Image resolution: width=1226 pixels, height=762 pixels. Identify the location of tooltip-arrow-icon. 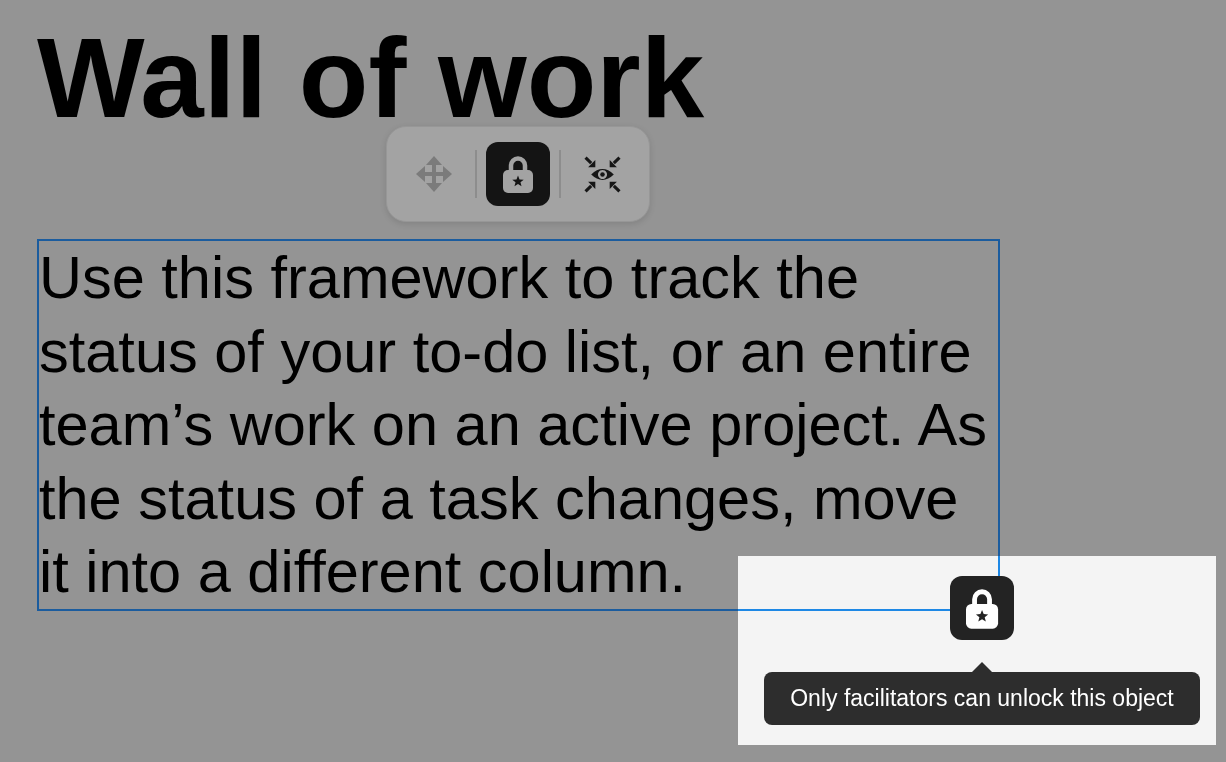
(982, 667).